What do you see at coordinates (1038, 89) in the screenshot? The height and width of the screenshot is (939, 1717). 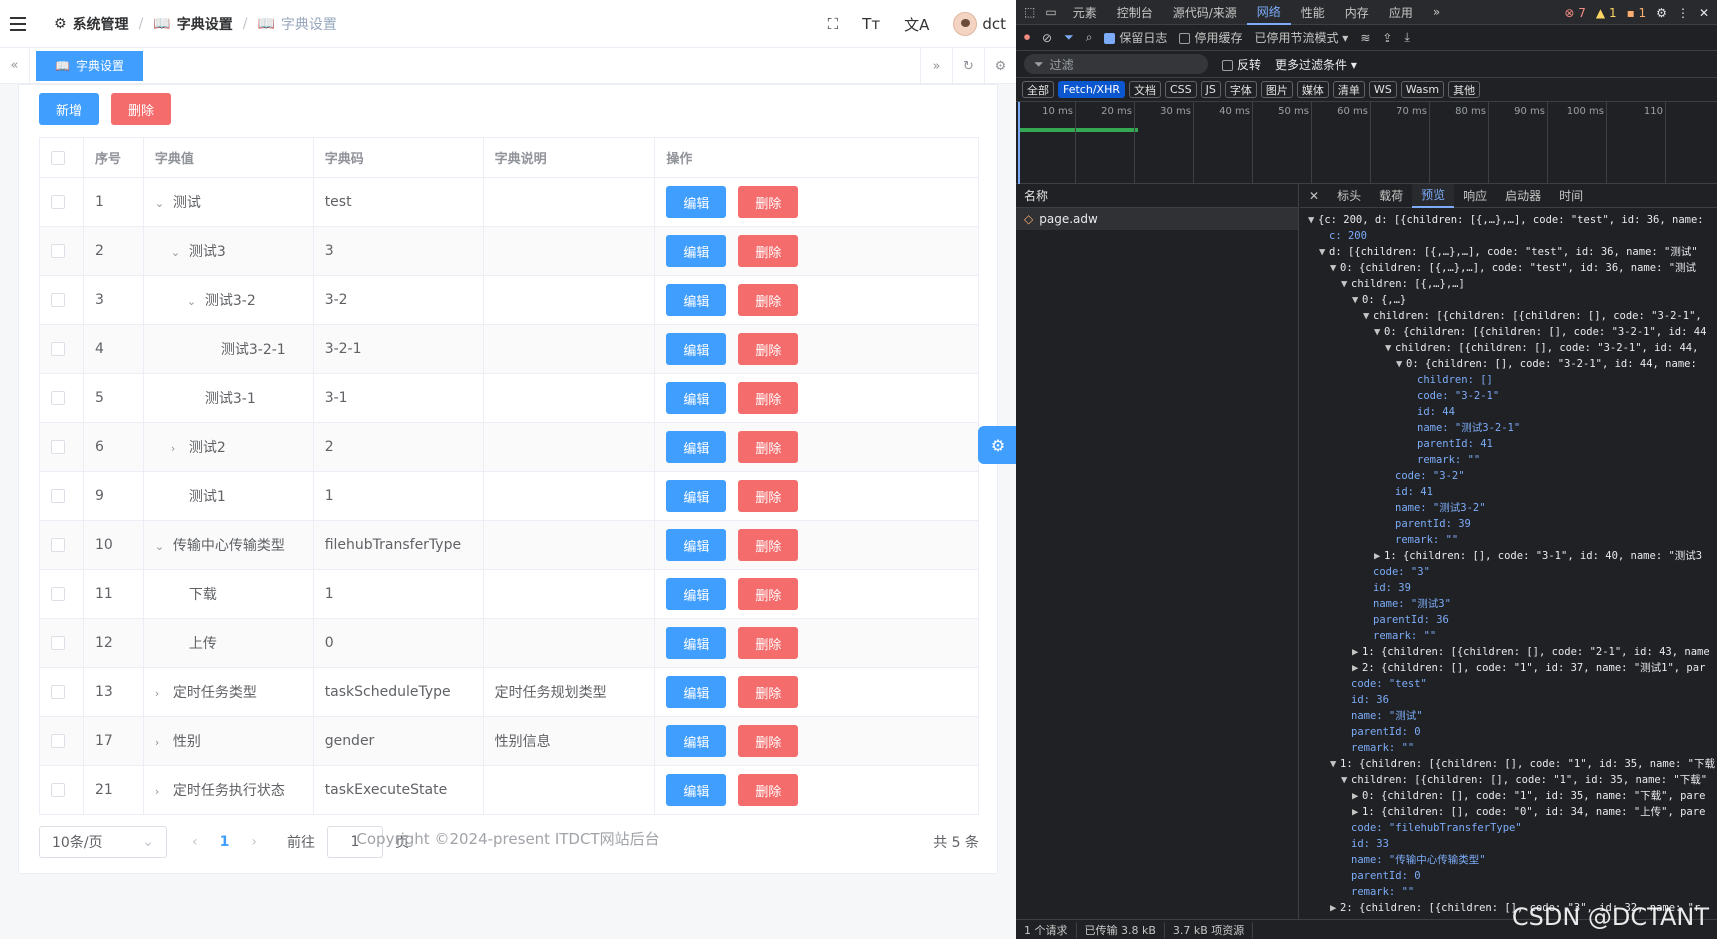 I see `type-filter: 全部` at bounding box center [1038, 89].